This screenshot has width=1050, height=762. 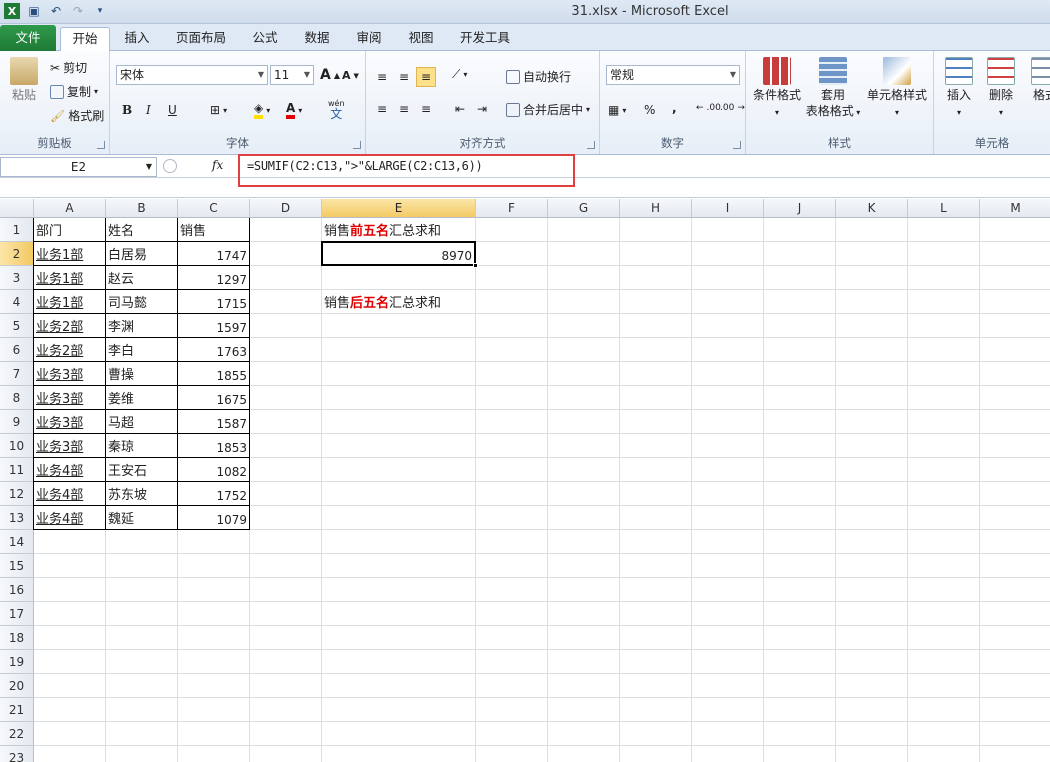 I want to click on format-cells-button: 格式, so click(x=1038, y=80).